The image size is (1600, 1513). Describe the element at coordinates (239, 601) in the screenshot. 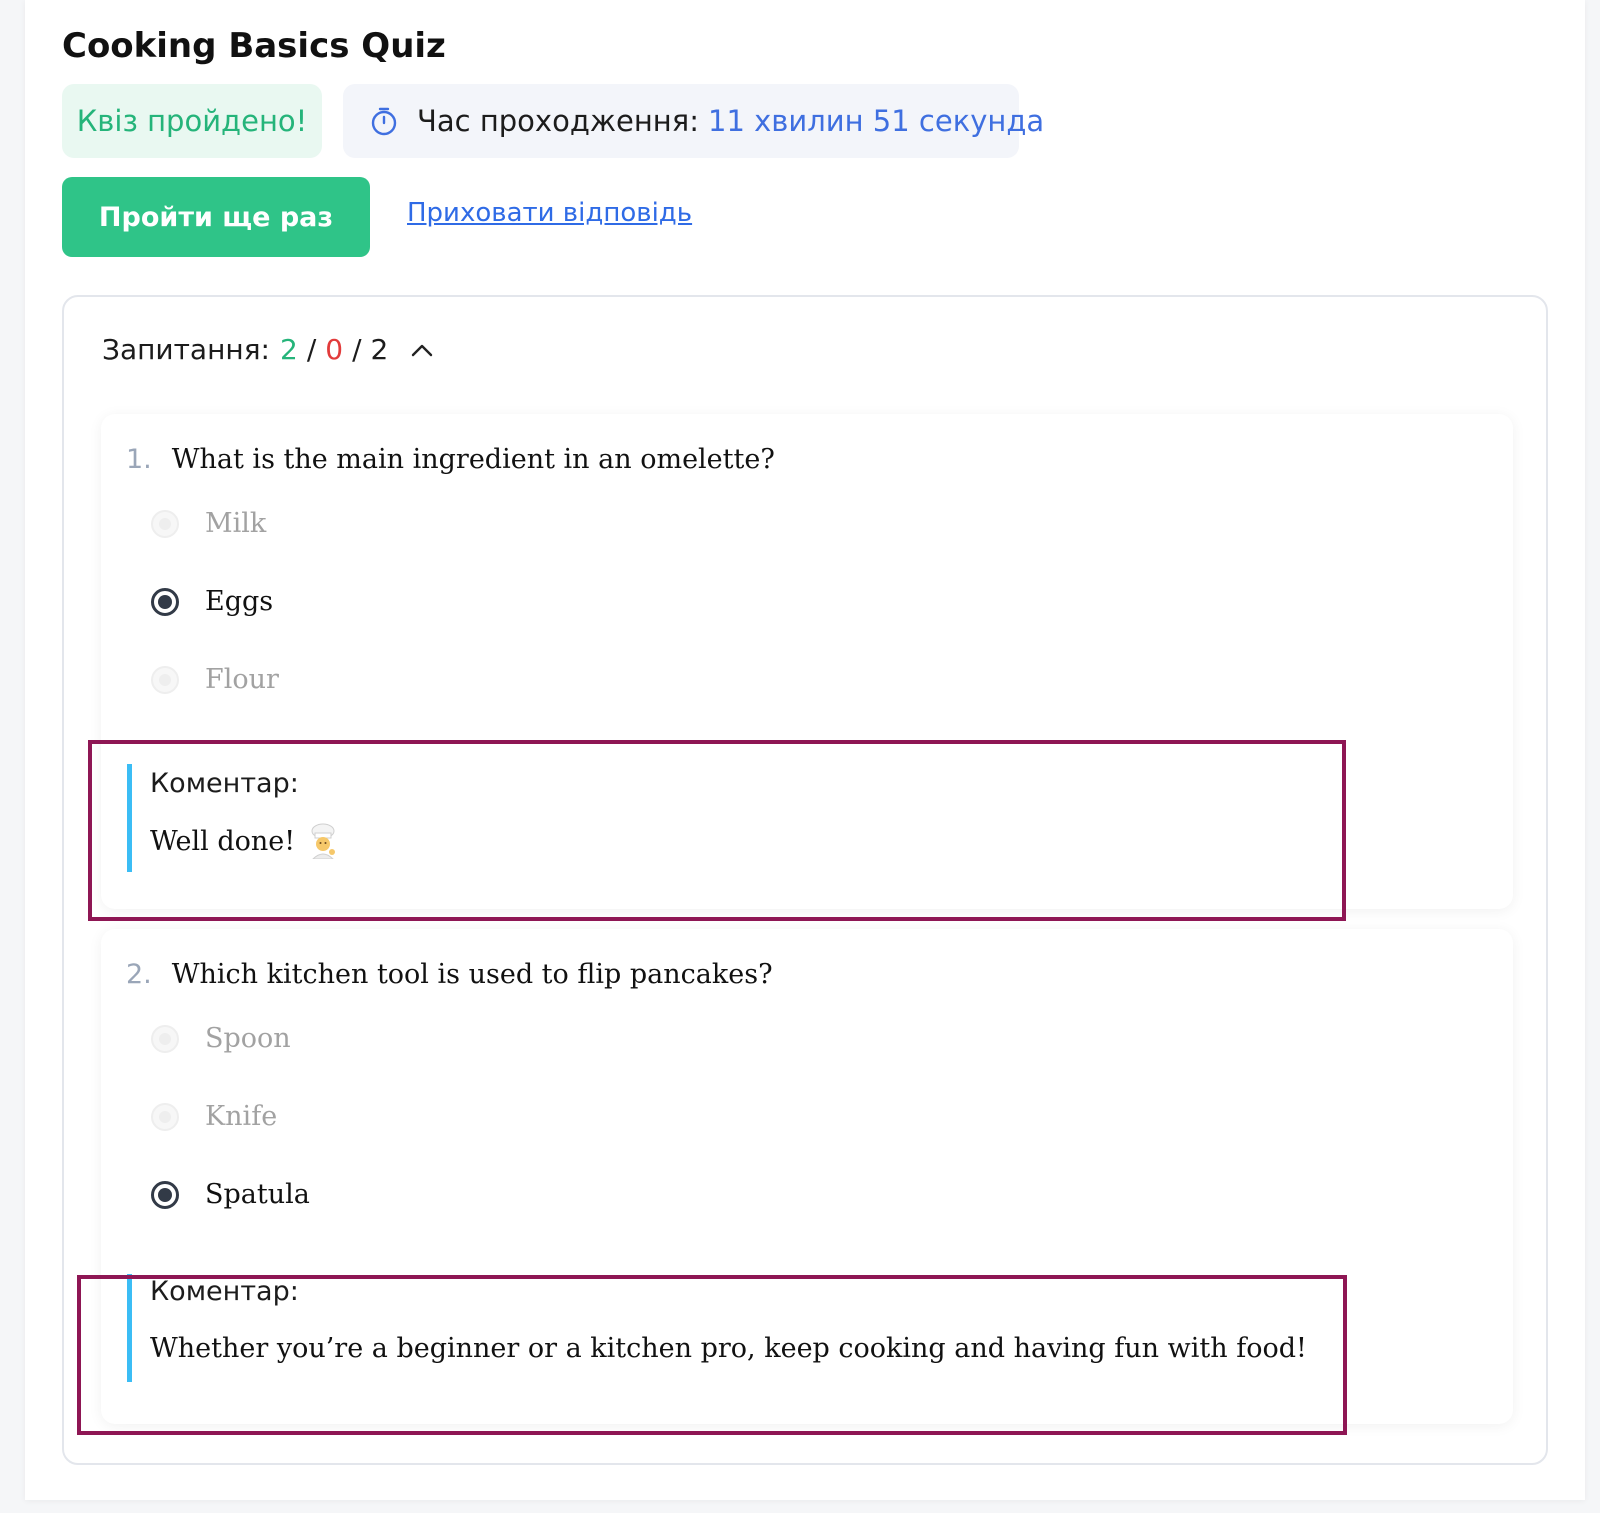

I see `option-label: Eggs` at that location.